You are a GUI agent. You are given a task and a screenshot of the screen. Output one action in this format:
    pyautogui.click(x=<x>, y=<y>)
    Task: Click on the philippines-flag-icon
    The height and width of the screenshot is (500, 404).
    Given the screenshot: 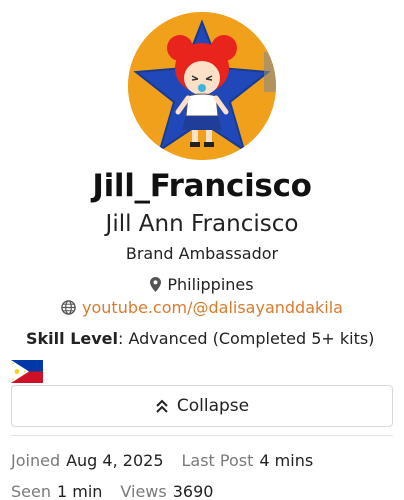 What is the action you would take?
    pyautogui.click(x=27, y=371)
    